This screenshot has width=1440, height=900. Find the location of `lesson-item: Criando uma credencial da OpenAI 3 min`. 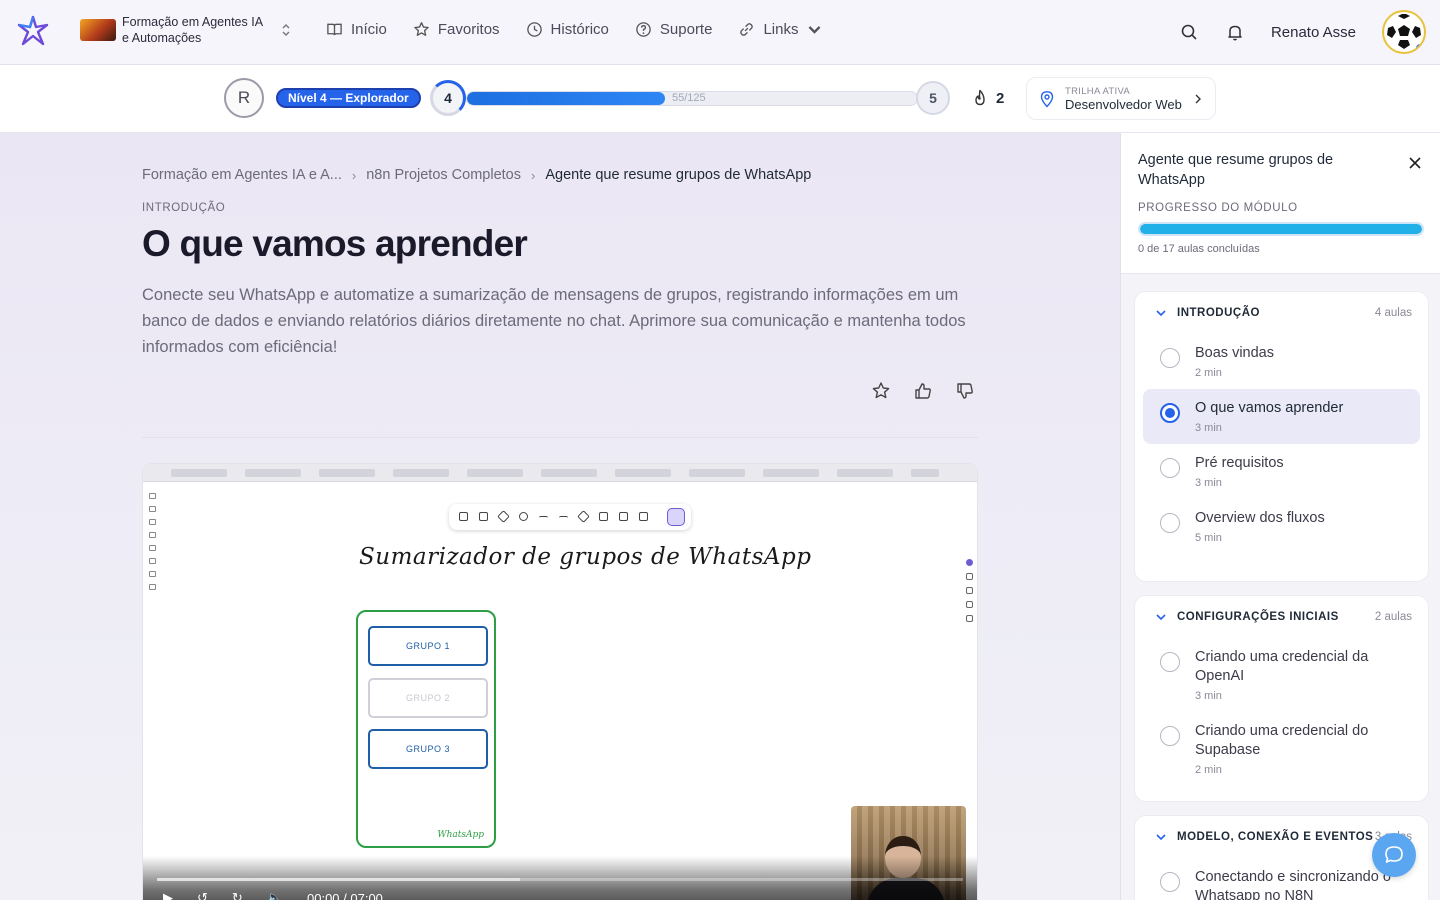

lesson-item: Criando uma credencial da OpenAI 3 min is located at coordinates (1281, 675).